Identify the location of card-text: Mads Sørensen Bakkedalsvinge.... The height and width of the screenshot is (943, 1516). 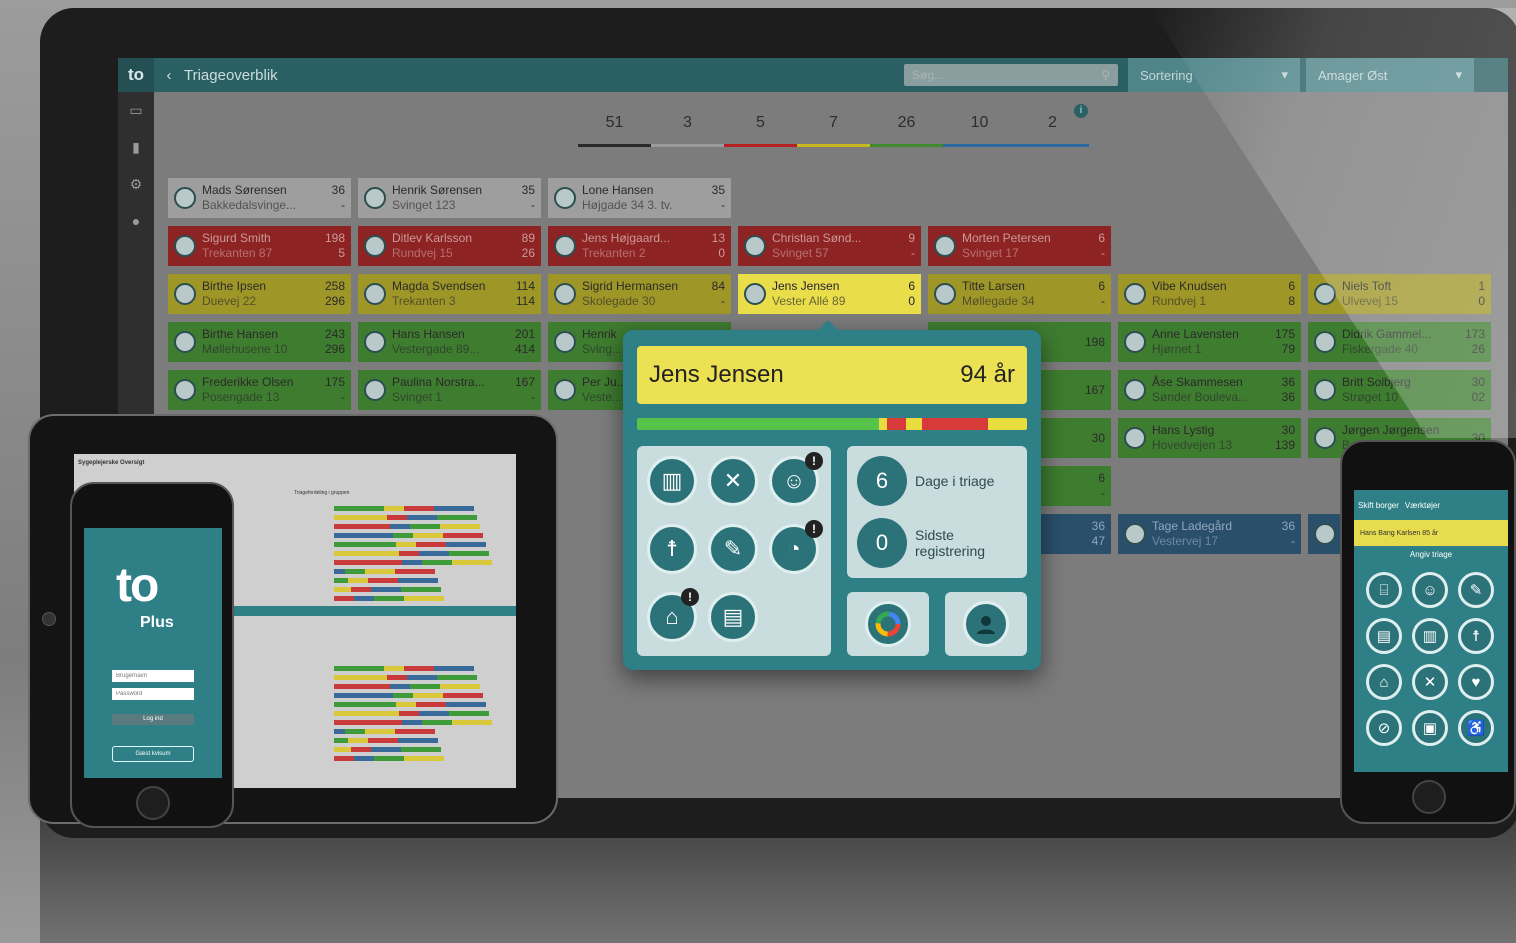
(267, 198).